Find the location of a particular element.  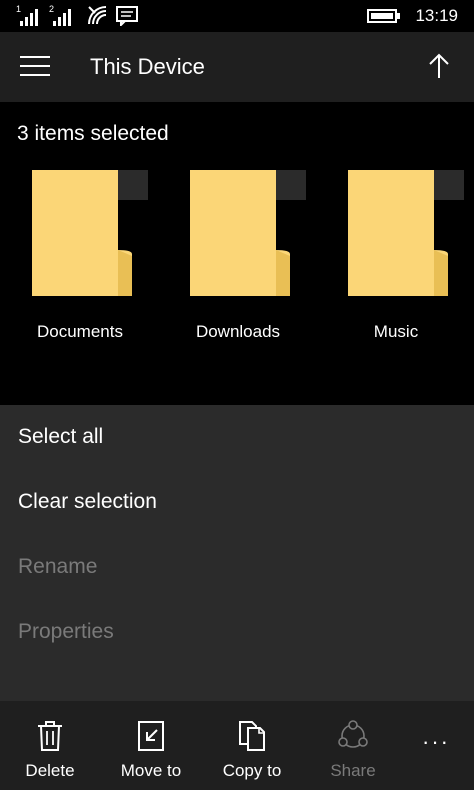

menu-item-clear-selection: Clear selection is located at coordinates (87, 502).